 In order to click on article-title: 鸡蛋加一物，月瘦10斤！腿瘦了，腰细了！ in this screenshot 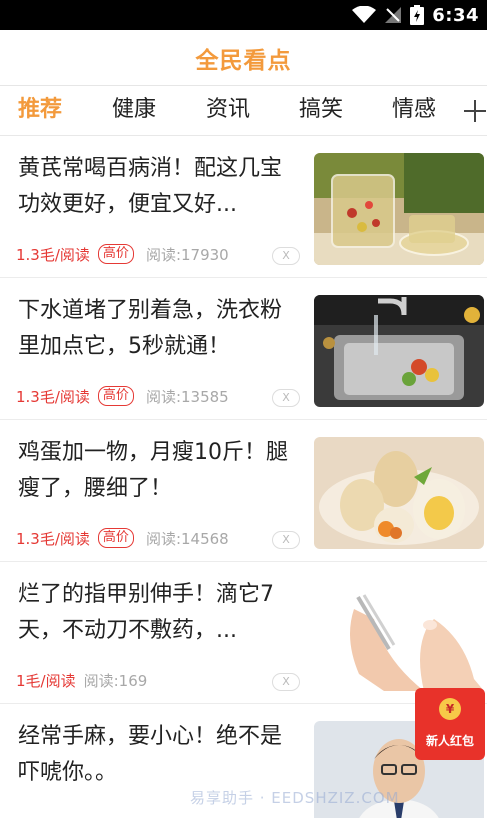, I will do `click(160, 471)`.